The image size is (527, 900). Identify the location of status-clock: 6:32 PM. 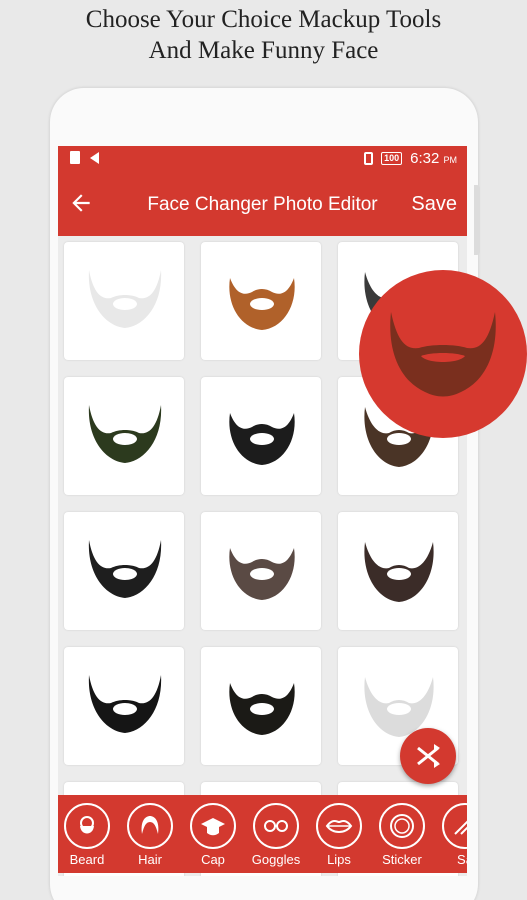
(433, 158).